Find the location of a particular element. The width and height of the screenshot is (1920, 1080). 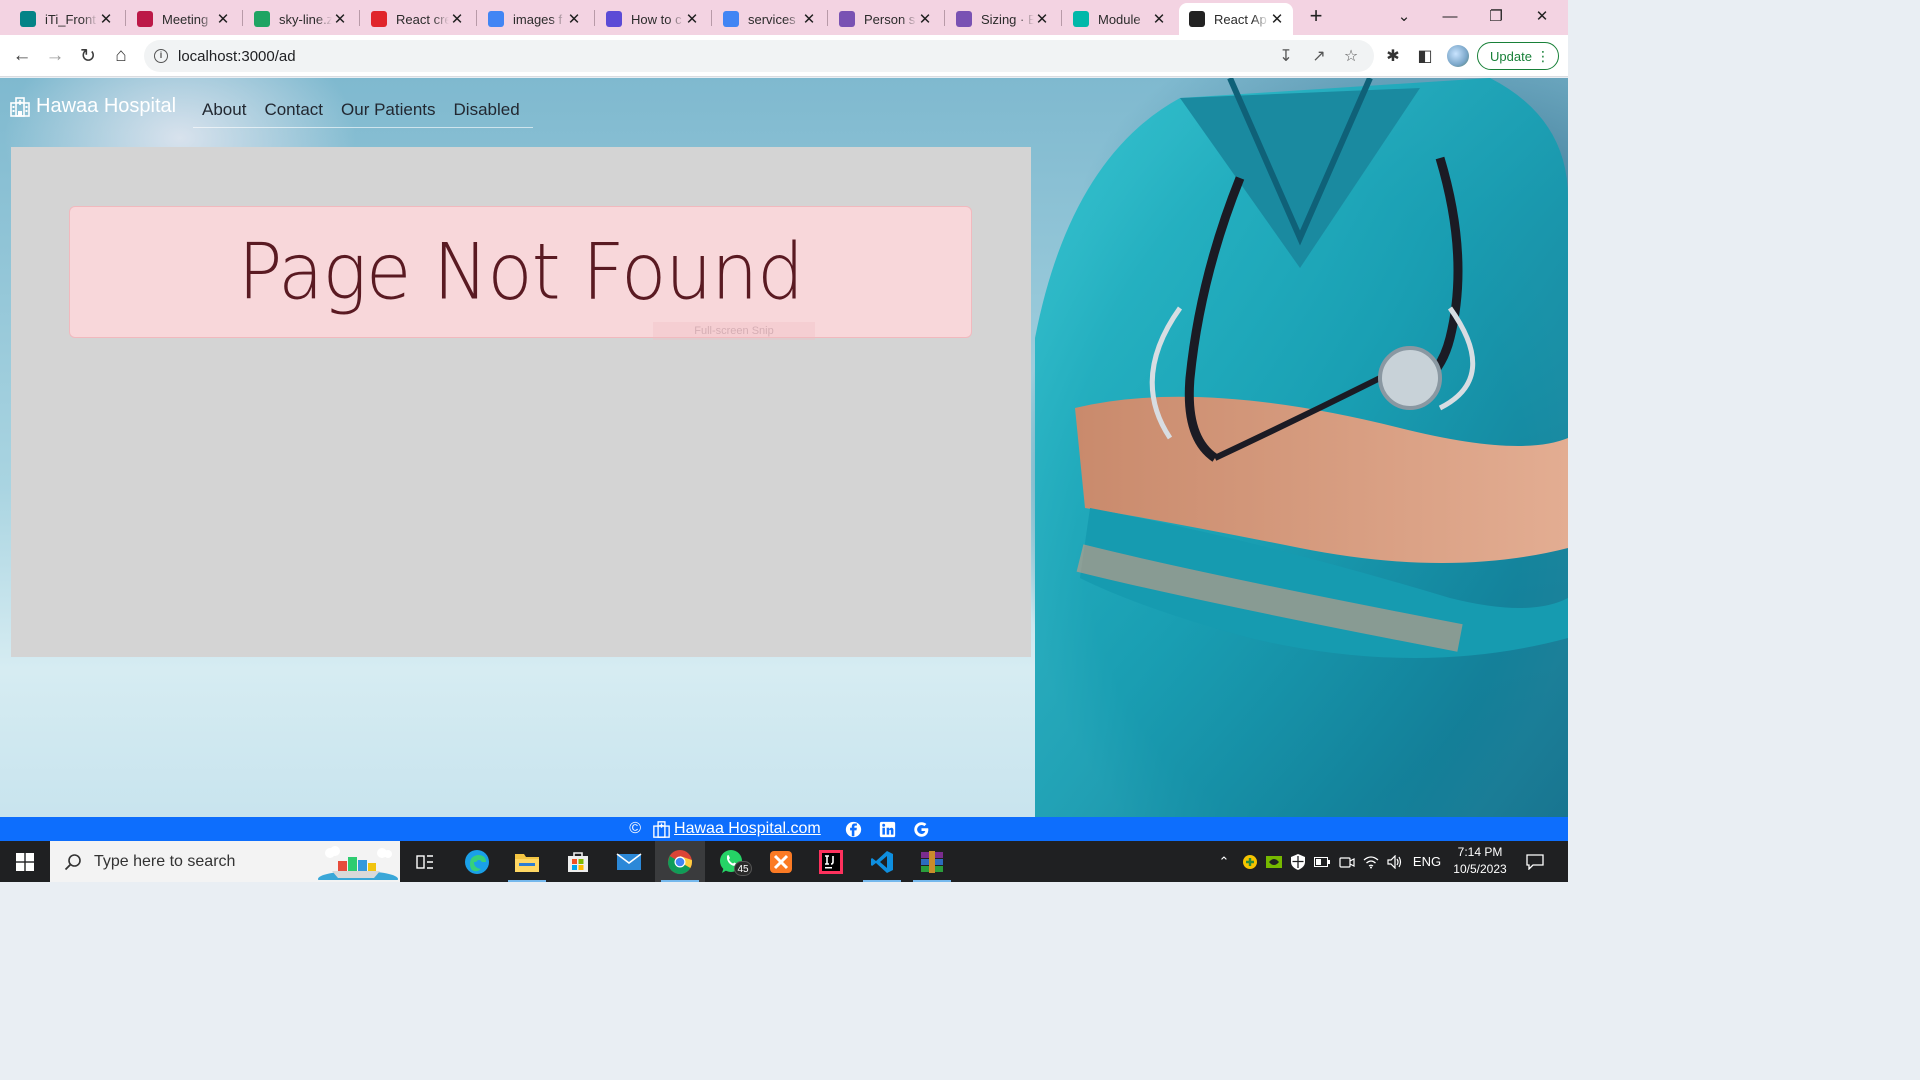

meet-now-icon is located at coordinates (1347, 861).